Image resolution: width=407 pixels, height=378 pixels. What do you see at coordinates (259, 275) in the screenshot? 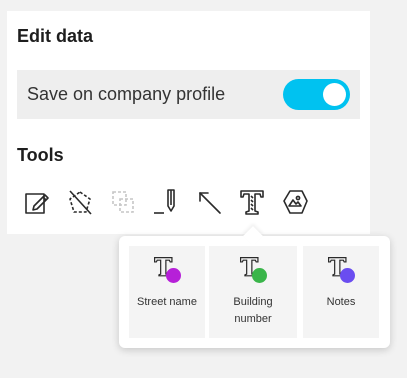
I see `building-number-badge` at bounding box center [259, 275].